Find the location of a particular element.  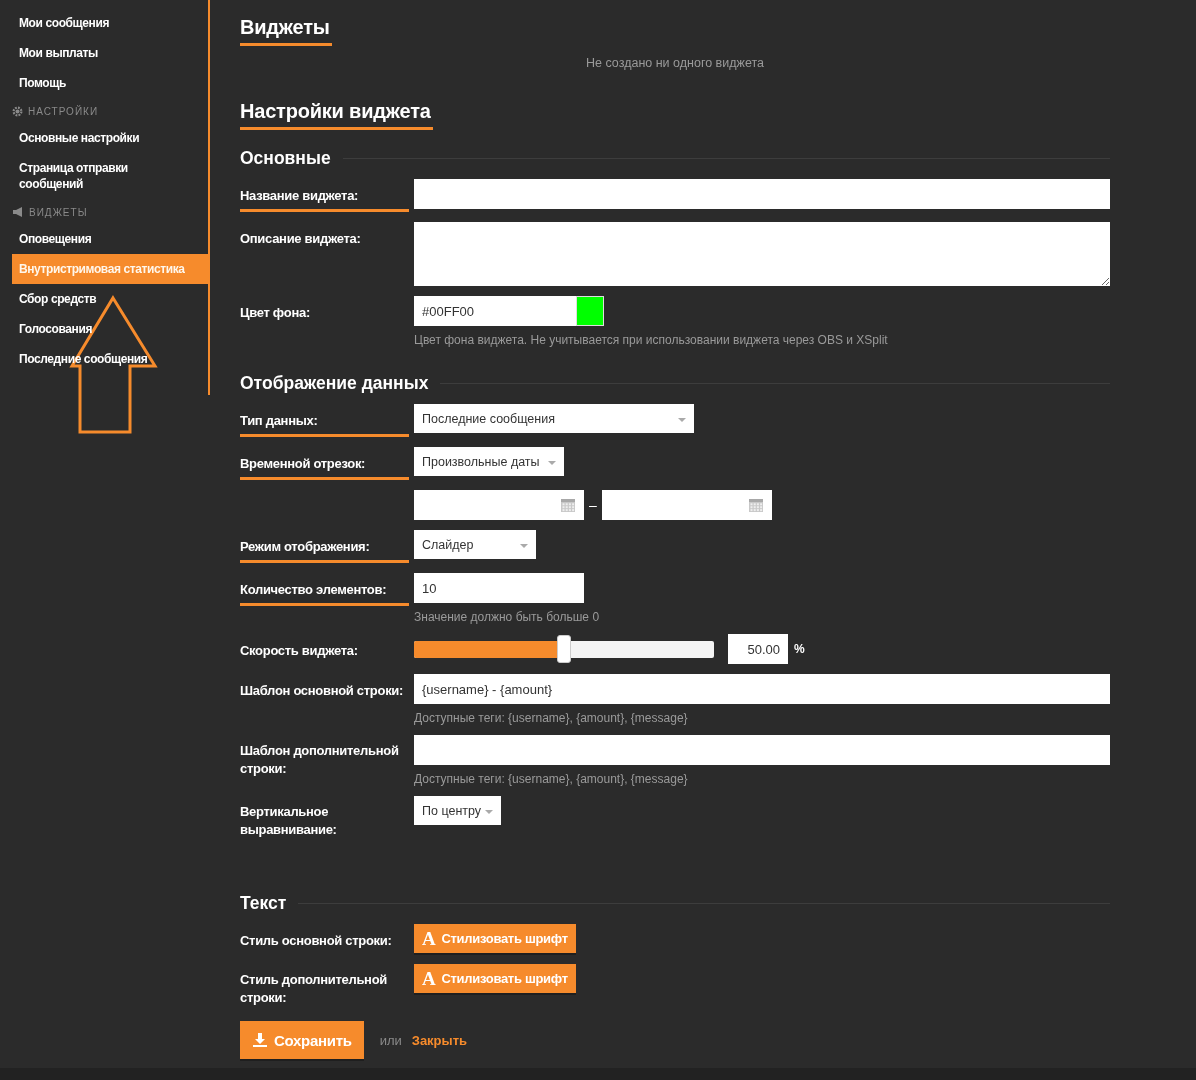

dropdown: По центру is located at coordinates (458, 810).